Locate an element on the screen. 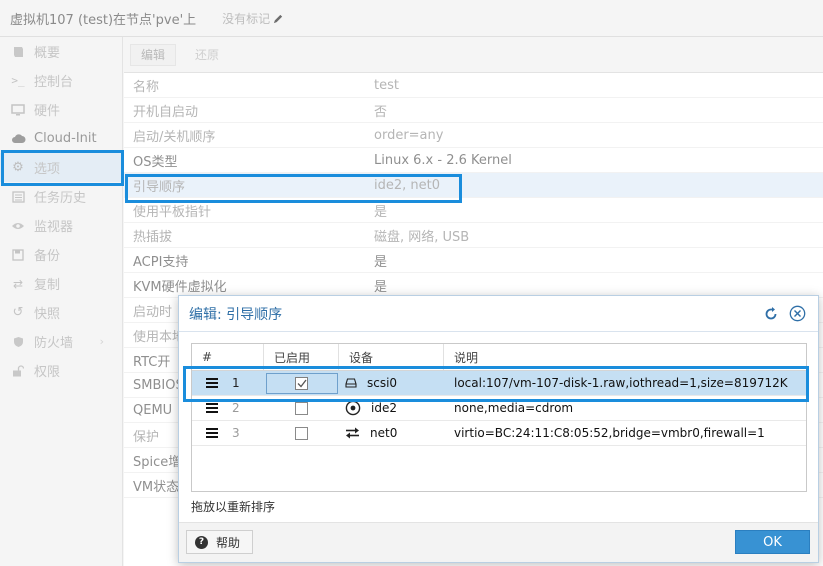 This screenshot has height=566, width=823. option-value: 磁盘, 网络, USB is located at coordinates (422, 237).